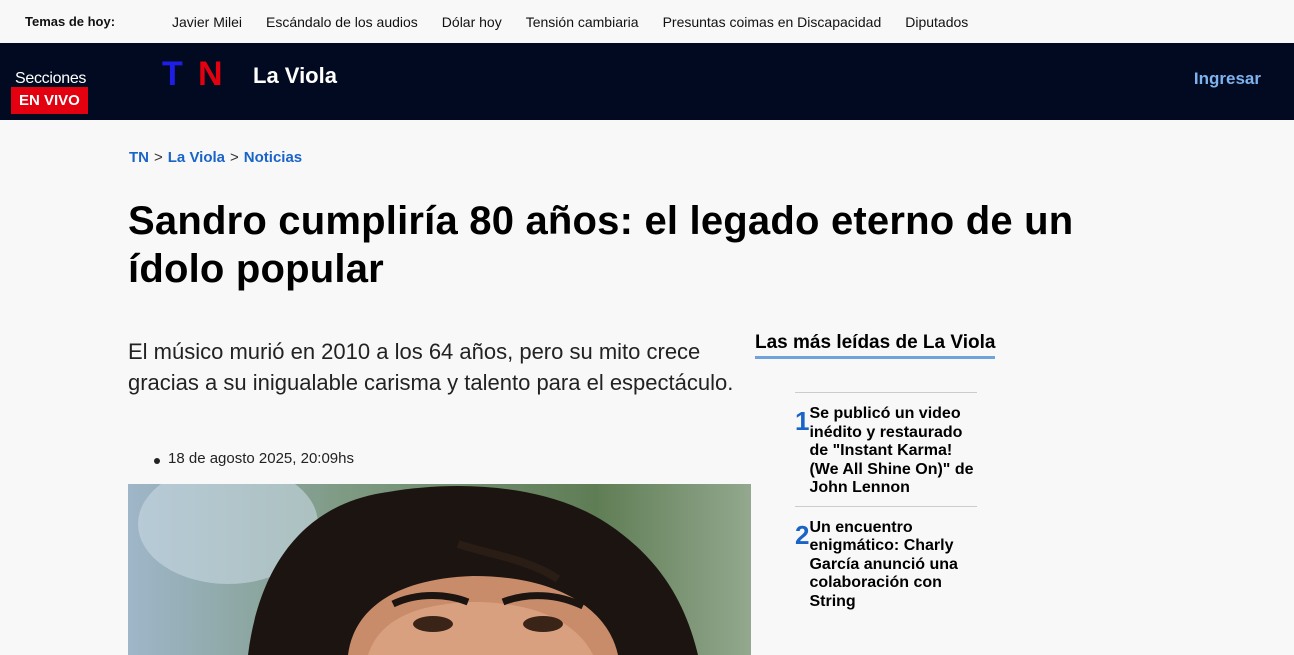  I want to click on breadcrumb-category: Noticias, so click(273, 157).